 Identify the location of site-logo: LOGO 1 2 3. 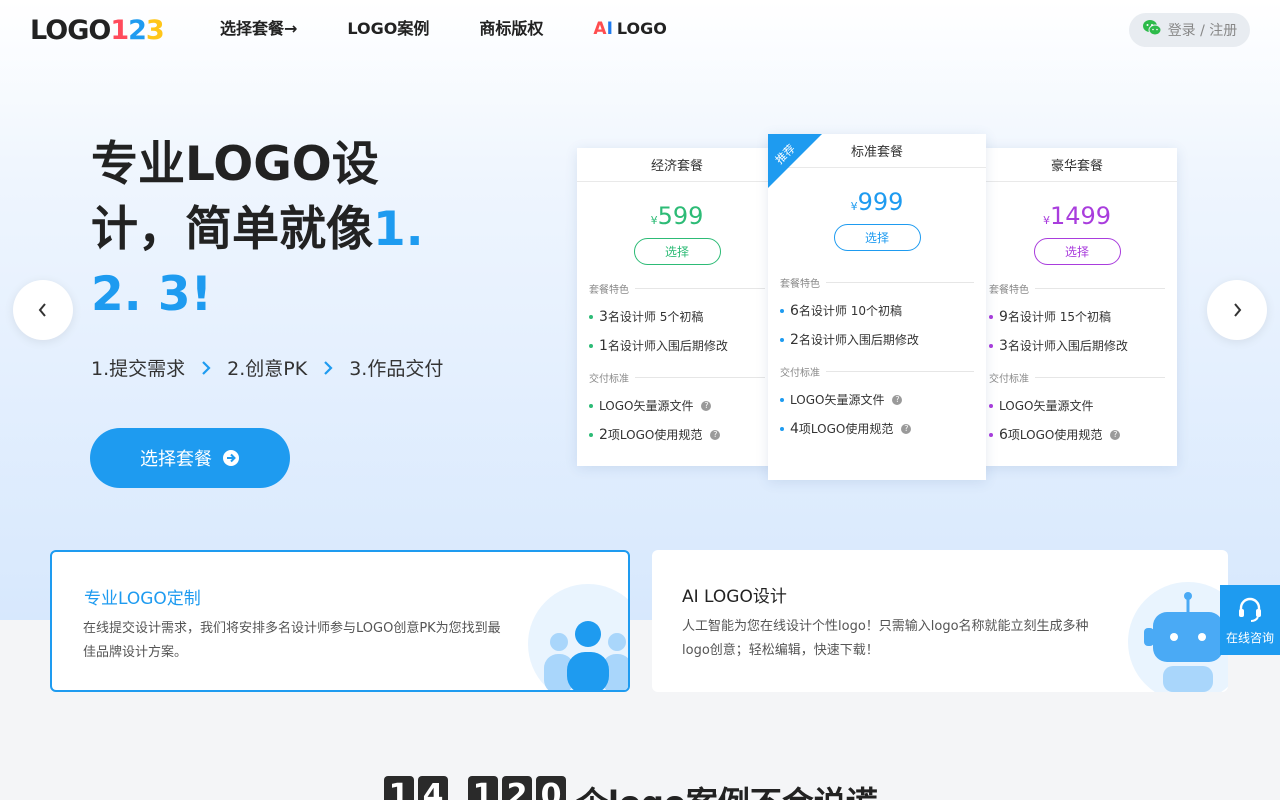
(97, 30).